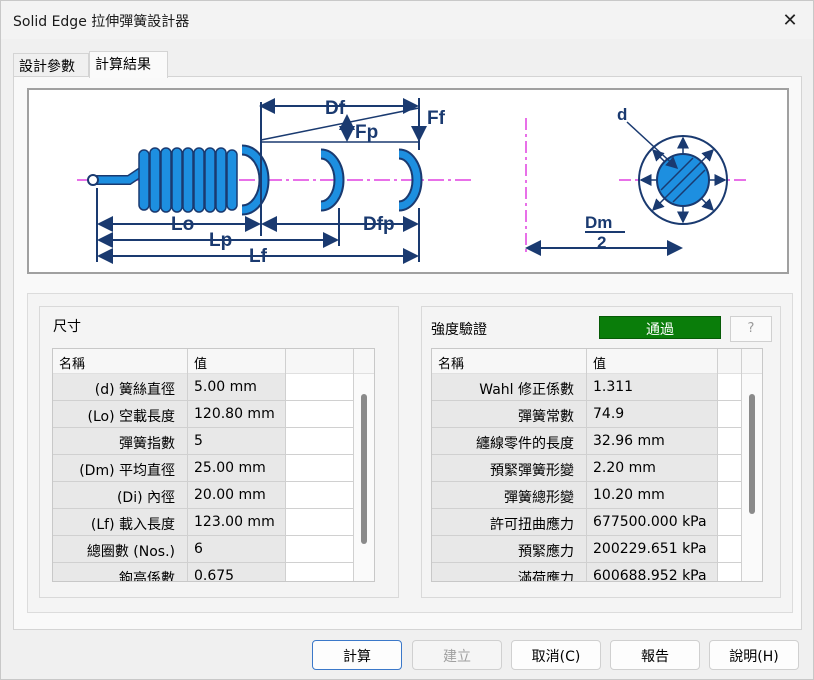 This screenshot has height=680, width=814. I want to click on table-row: 彈簧常數 74.9, so click(597, 414).